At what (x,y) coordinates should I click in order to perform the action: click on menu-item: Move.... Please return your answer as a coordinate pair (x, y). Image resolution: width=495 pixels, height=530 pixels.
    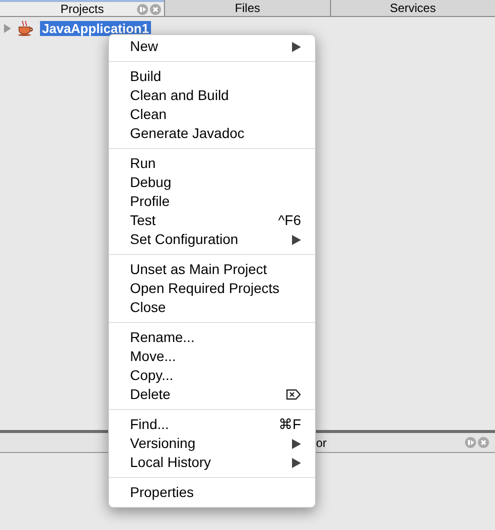
    Looking at the image, I should click on (212, 356).